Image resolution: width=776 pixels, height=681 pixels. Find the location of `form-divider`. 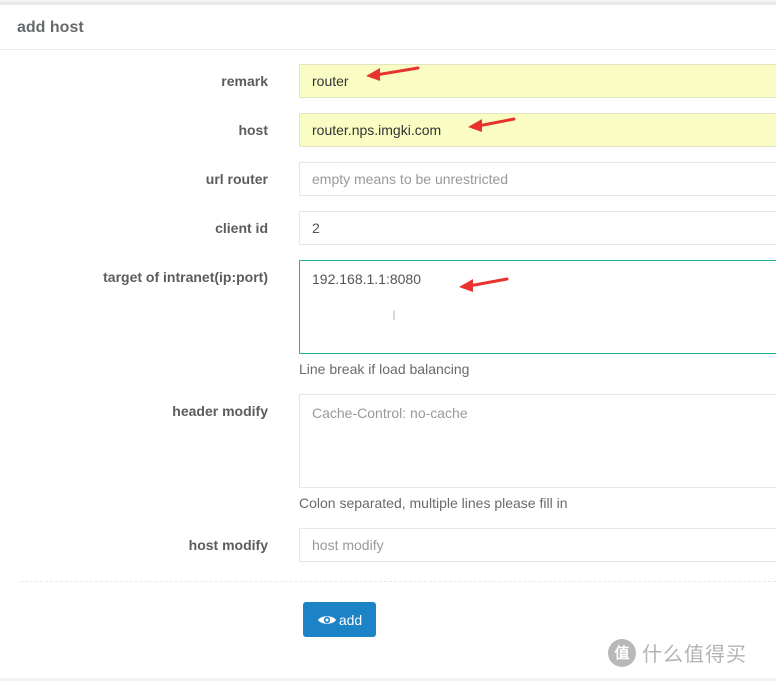

form-divider is located at coordinates (398, 581).